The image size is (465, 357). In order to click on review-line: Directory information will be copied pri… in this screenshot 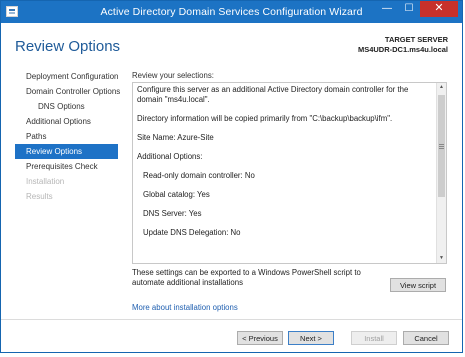, I will do `click(265, 118)`.